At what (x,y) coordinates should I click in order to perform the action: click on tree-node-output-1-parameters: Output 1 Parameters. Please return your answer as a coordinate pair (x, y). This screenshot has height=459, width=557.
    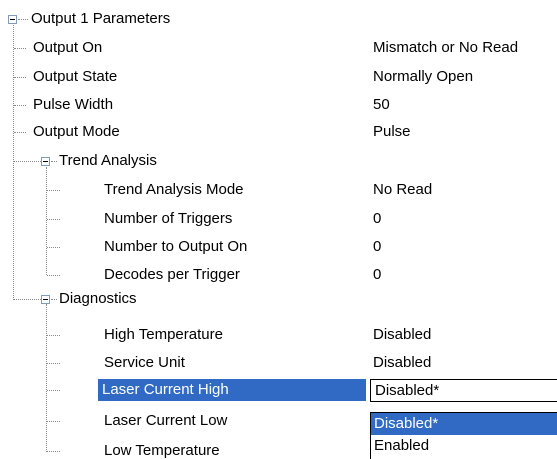
    Looking at the image, I should click on (100, 19).